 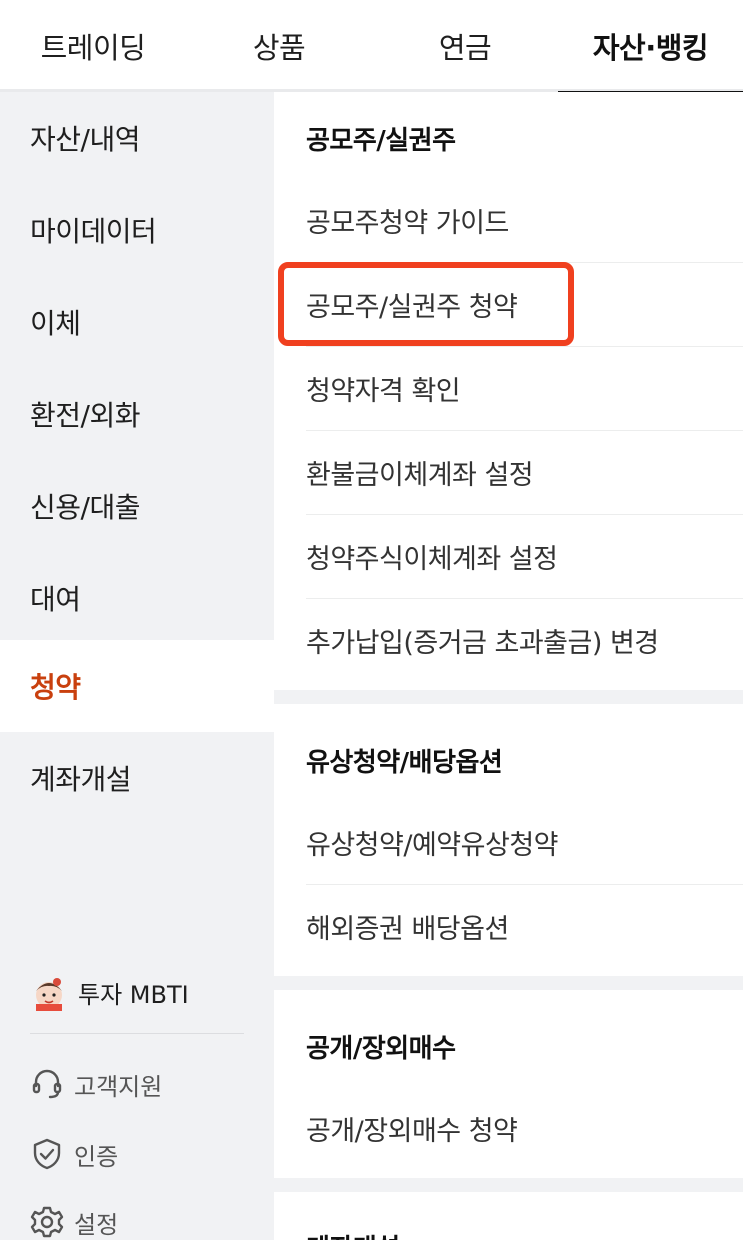 I want to click on support-label: 고객지원, so click(x=118, y=1086).